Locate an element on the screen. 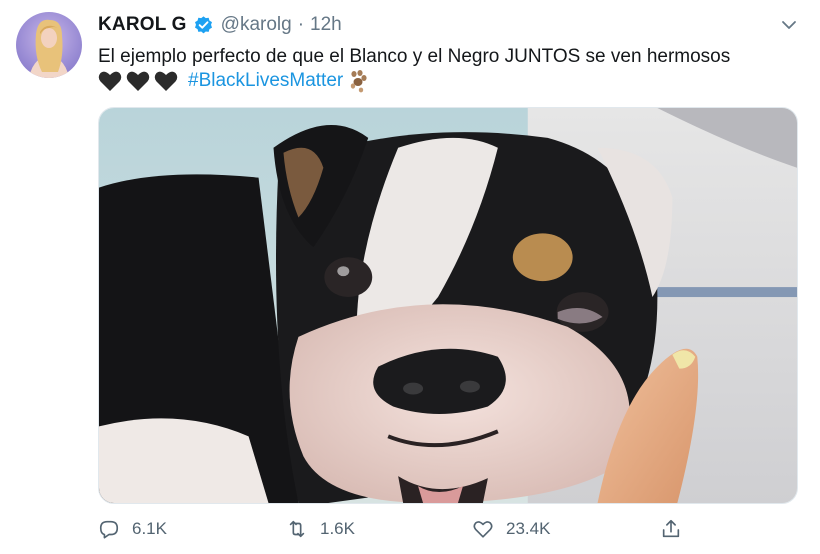 This screenshot has width=820, height=554. timestamp: 12h is located at coordinates (326, 25).